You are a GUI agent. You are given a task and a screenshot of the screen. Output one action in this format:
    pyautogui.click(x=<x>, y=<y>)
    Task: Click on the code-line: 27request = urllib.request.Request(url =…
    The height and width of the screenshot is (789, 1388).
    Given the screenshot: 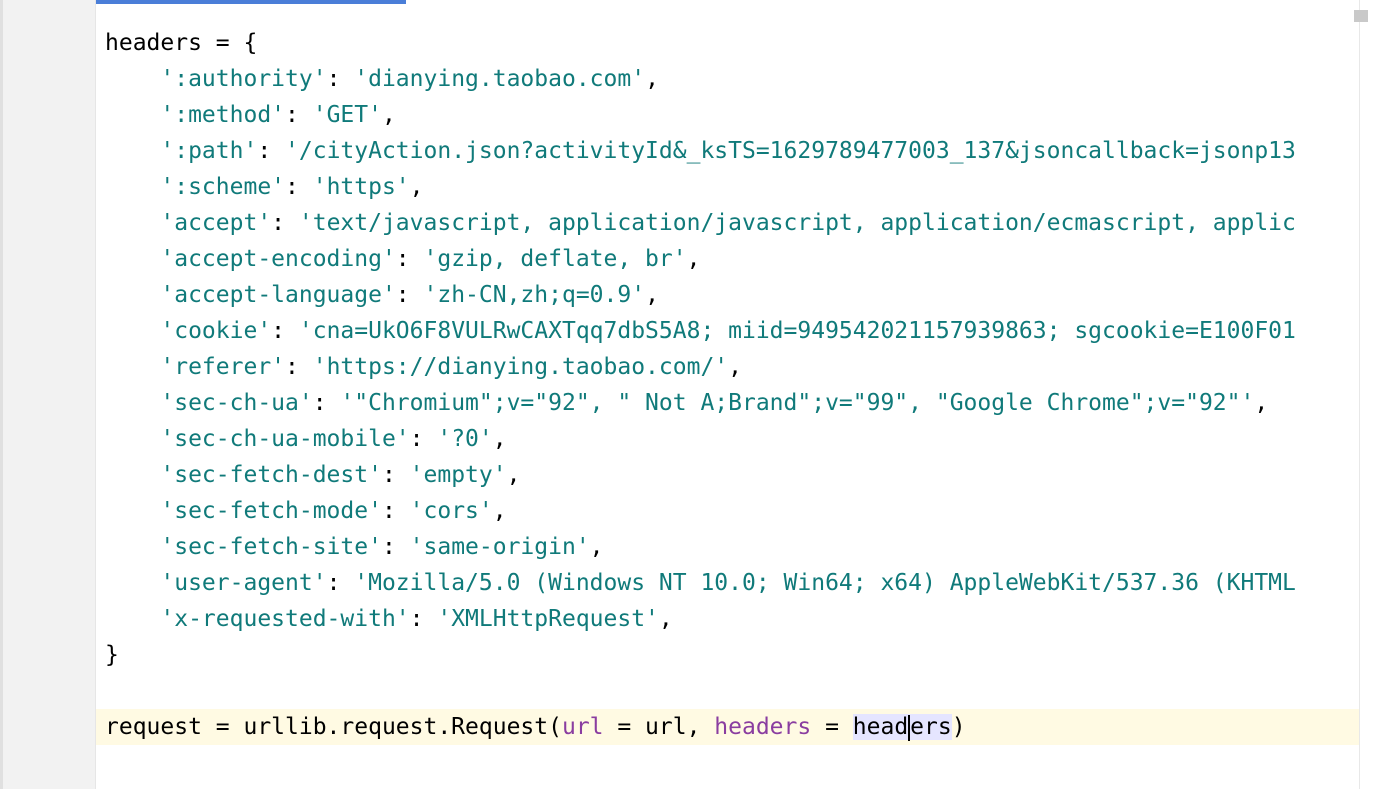 What is the action you would take?
    pyautogui.click(x=728, y=727)
    